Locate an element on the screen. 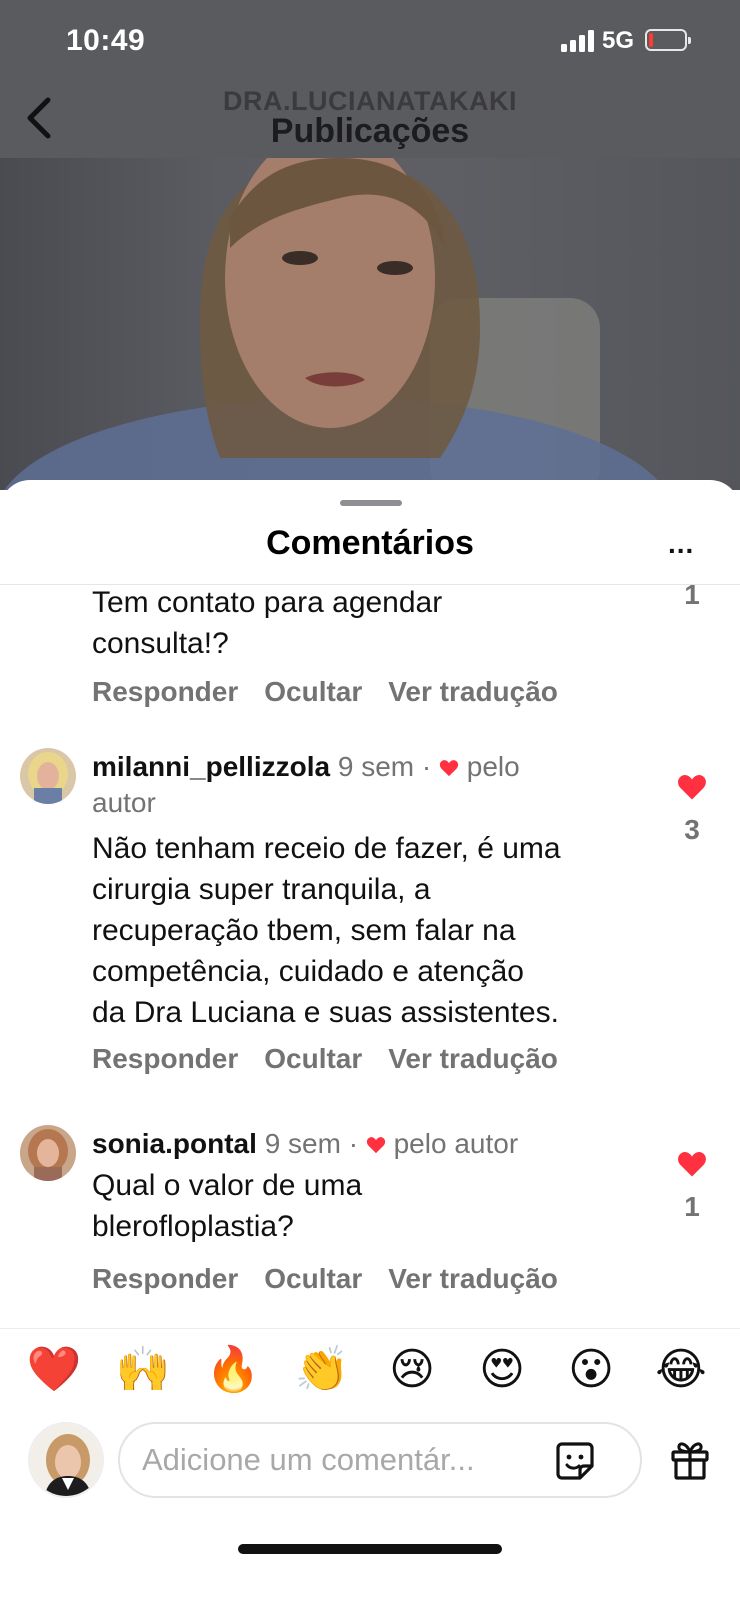 The image size is (740, 1600). comment-like: 1 is located at coordinates (692, 1186).